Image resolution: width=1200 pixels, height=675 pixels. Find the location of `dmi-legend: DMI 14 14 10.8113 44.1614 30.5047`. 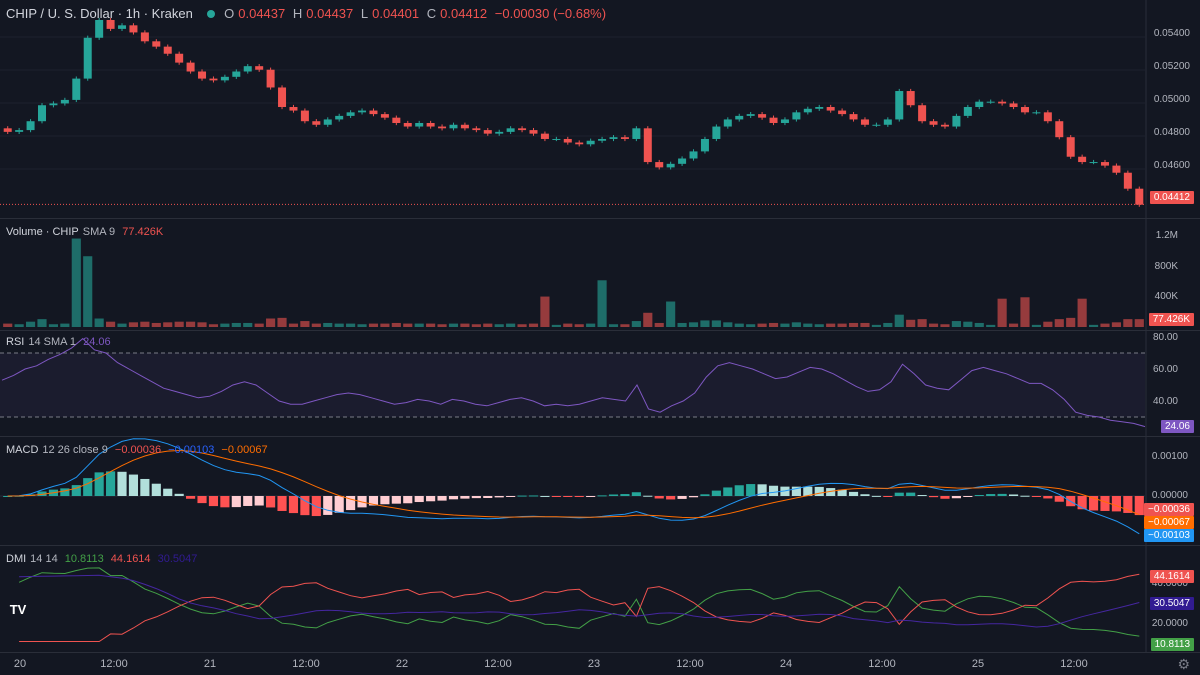

dmi-legend: DMI 14 14 10.8113 44.1614 30.5047 is located at coordinates (103, 559).